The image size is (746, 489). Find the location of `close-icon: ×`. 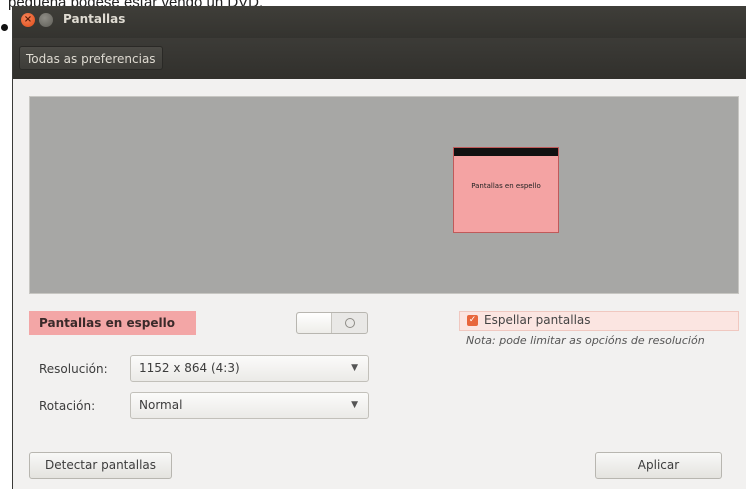

close-icon: × is located at coordinates (28, 20).